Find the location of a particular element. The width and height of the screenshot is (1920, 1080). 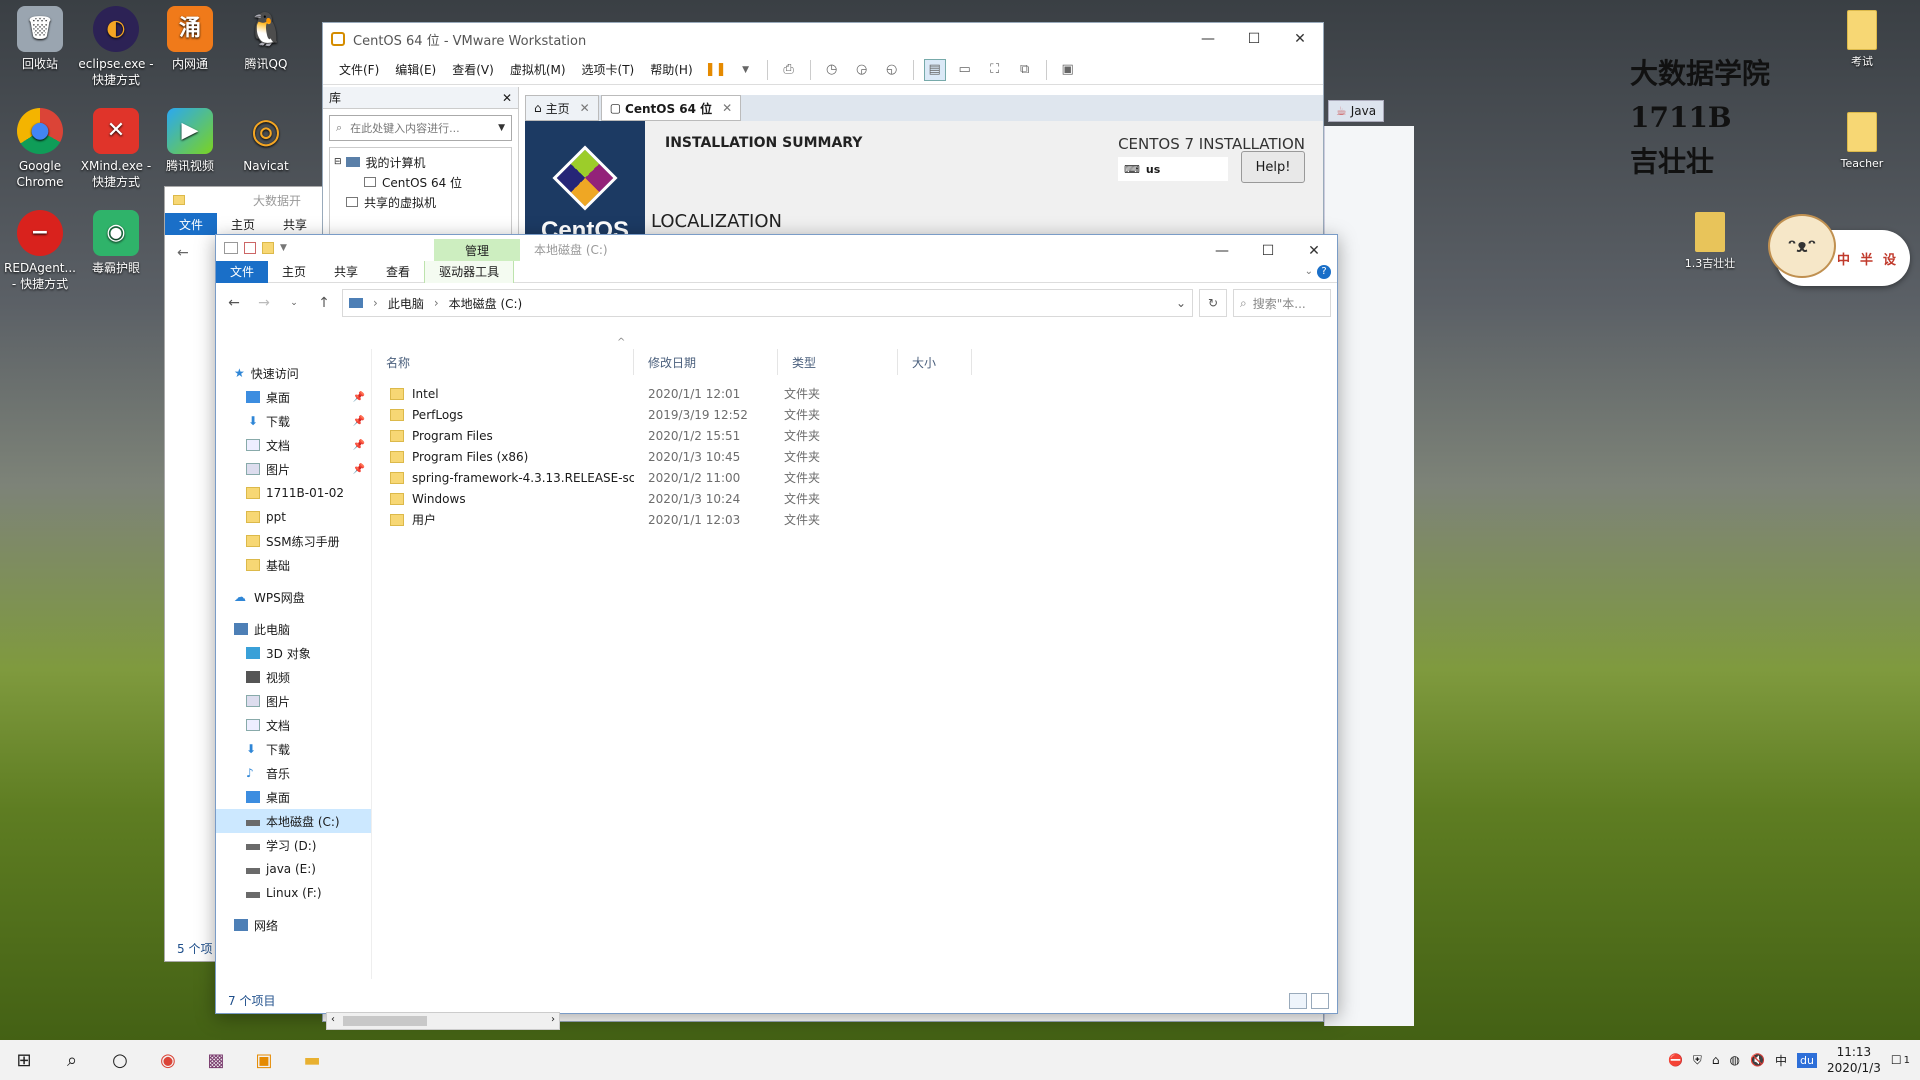

baidu-ime-icon: du is located at coordinates (1806, 1060).